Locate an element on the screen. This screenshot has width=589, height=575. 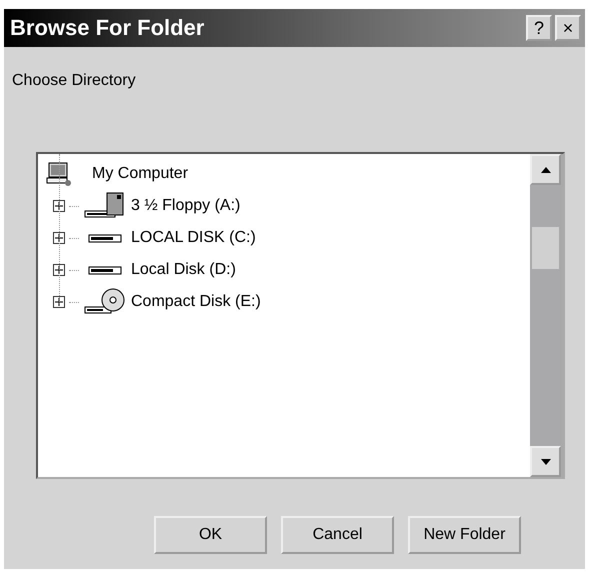
dialog-button: New Folder is located at coordinates (464, 535).